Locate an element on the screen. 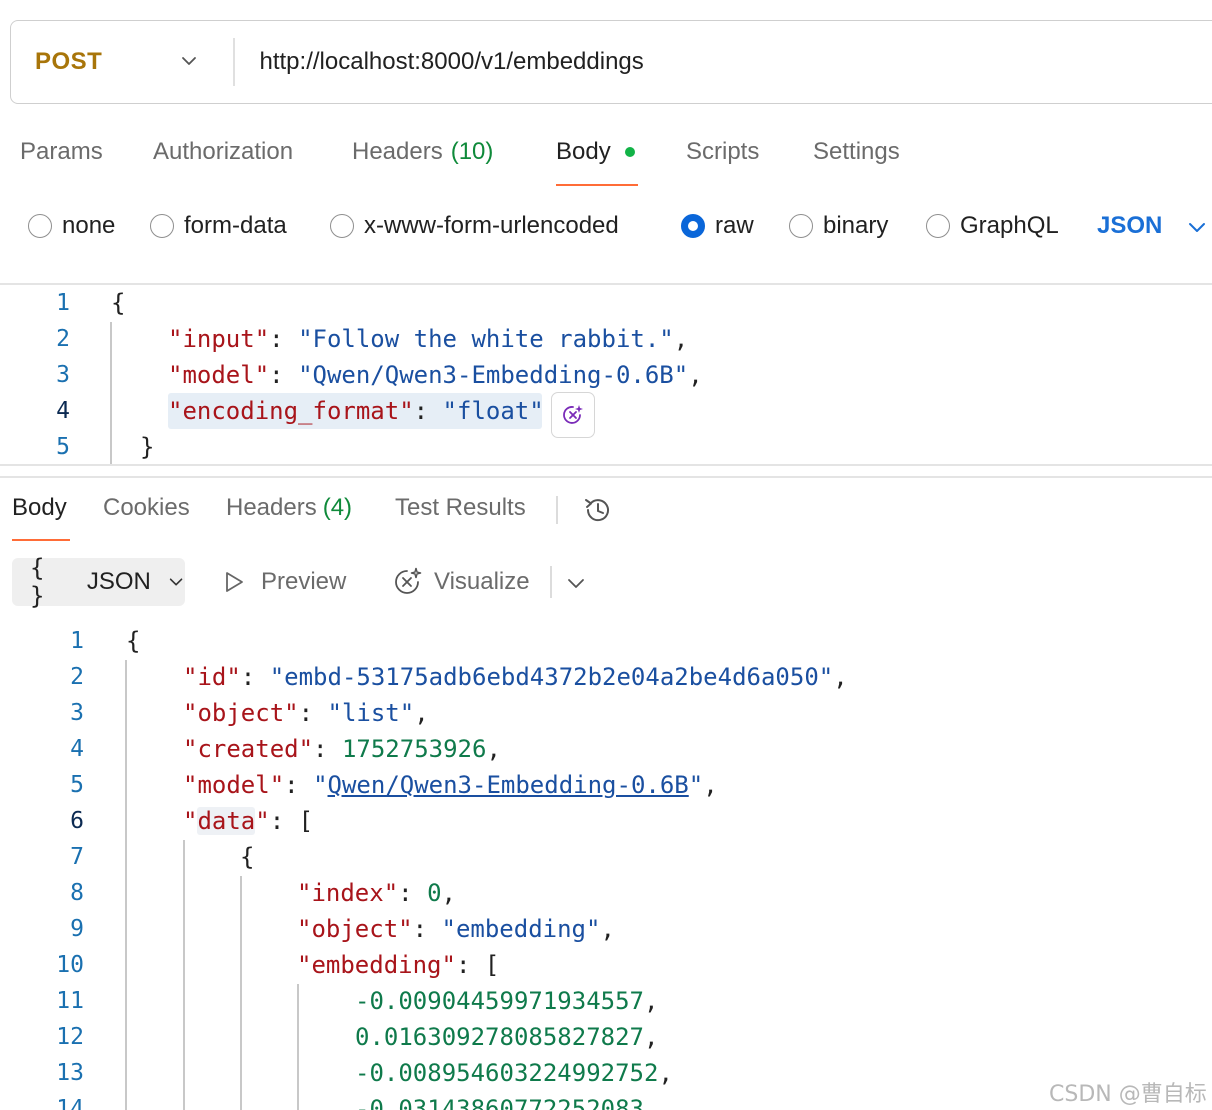 The image size is (1212, 1110). code-line: -0.00904459971934557, is located at coordinates (507, 1001).